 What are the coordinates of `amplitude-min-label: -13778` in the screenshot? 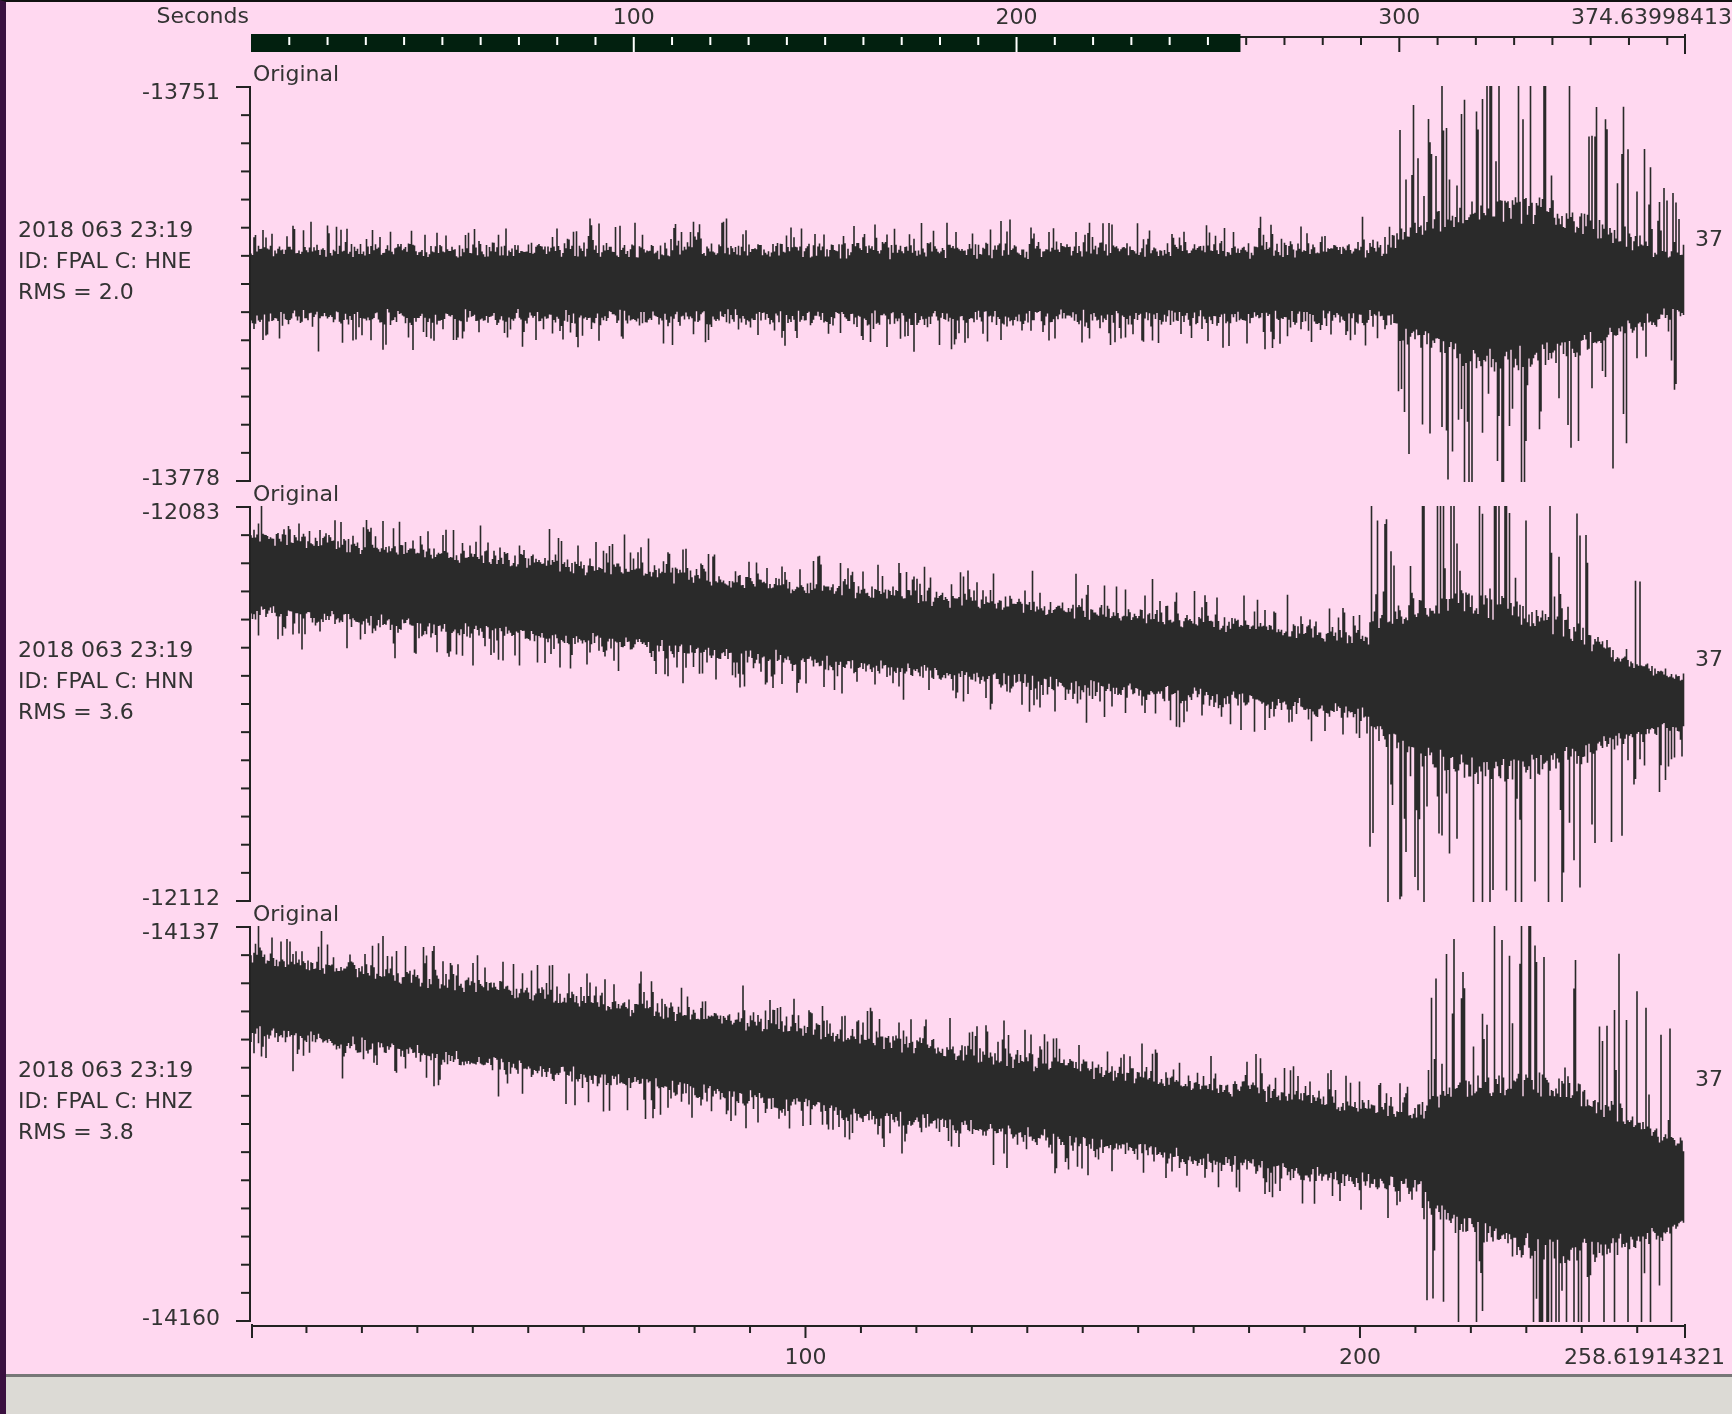 It's located at (181, 478).